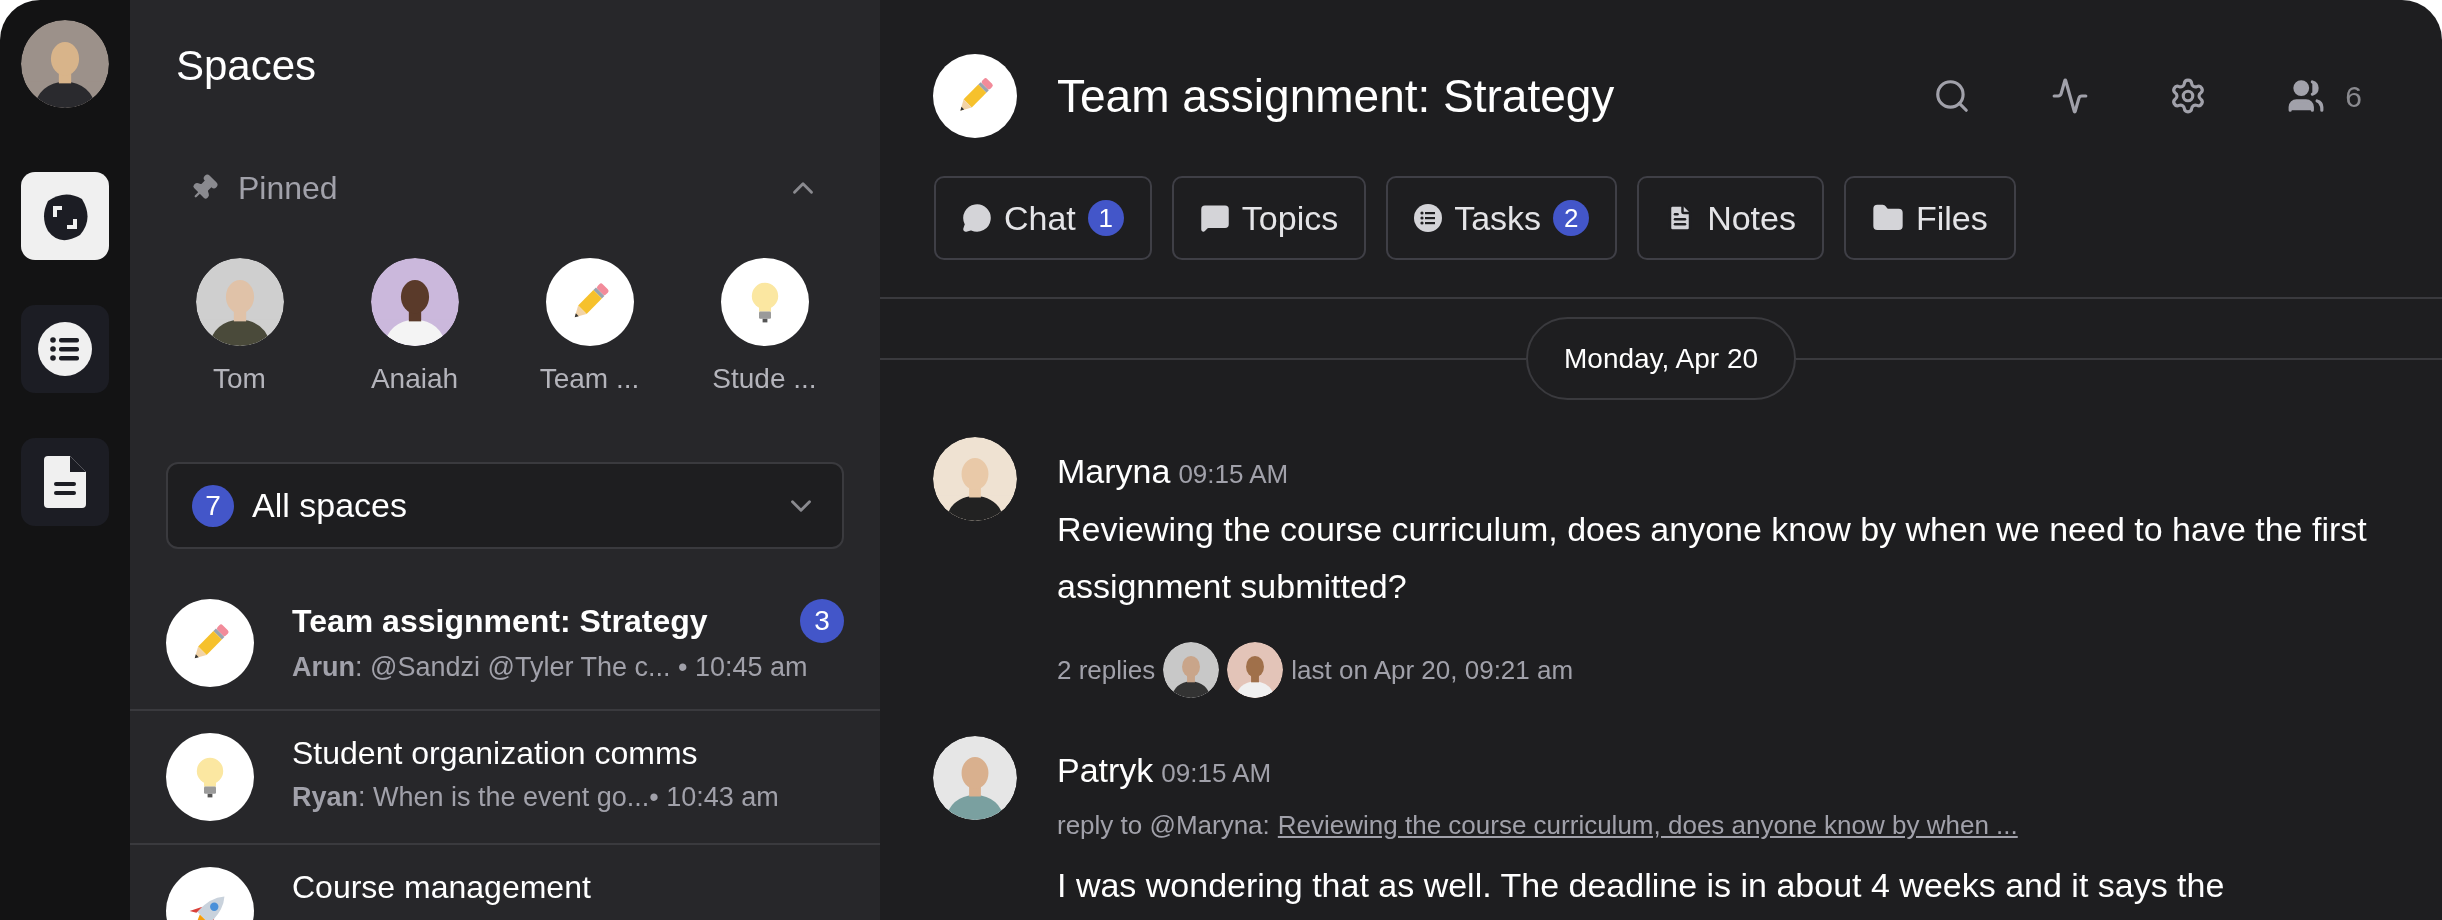 Image resolution: width=2442 pixels, height=920 pixels. What do you see at coordinates (1571, 218) in the screenshot?
I see `count-badge: 2` at bounding box center [1571, 218].